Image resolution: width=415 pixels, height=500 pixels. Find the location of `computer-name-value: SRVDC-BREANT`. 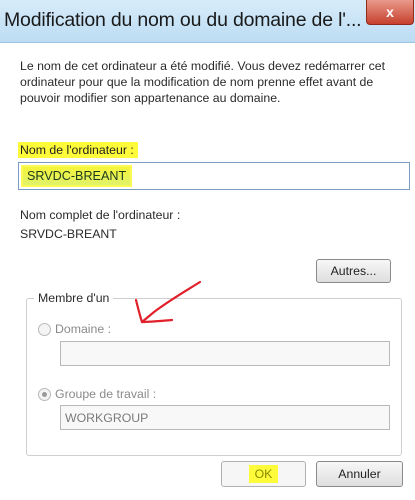

computer-name-value: SRVDC-BREANT is located at coordinates (77, 176).